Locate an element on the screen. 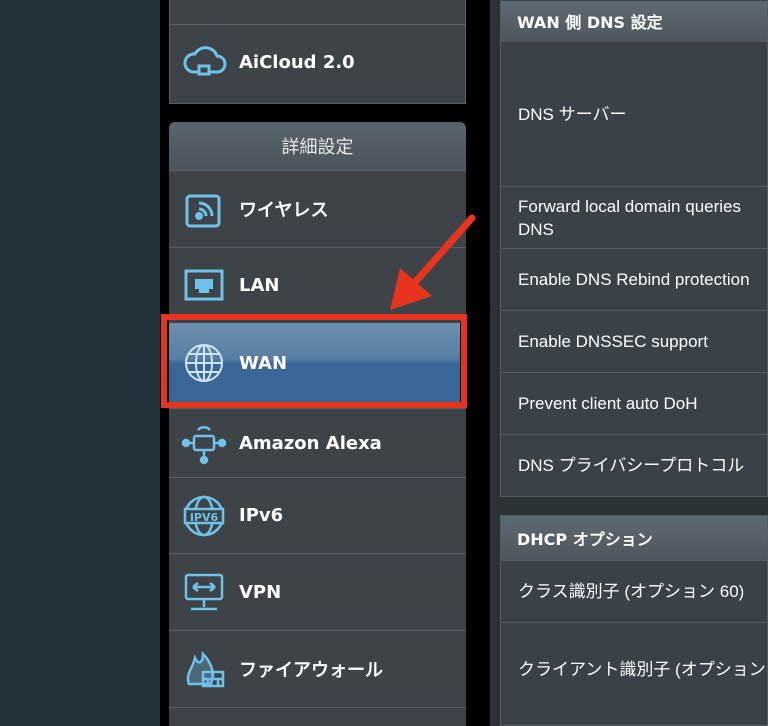  firewall-icon is located at coordinates (204, 669).